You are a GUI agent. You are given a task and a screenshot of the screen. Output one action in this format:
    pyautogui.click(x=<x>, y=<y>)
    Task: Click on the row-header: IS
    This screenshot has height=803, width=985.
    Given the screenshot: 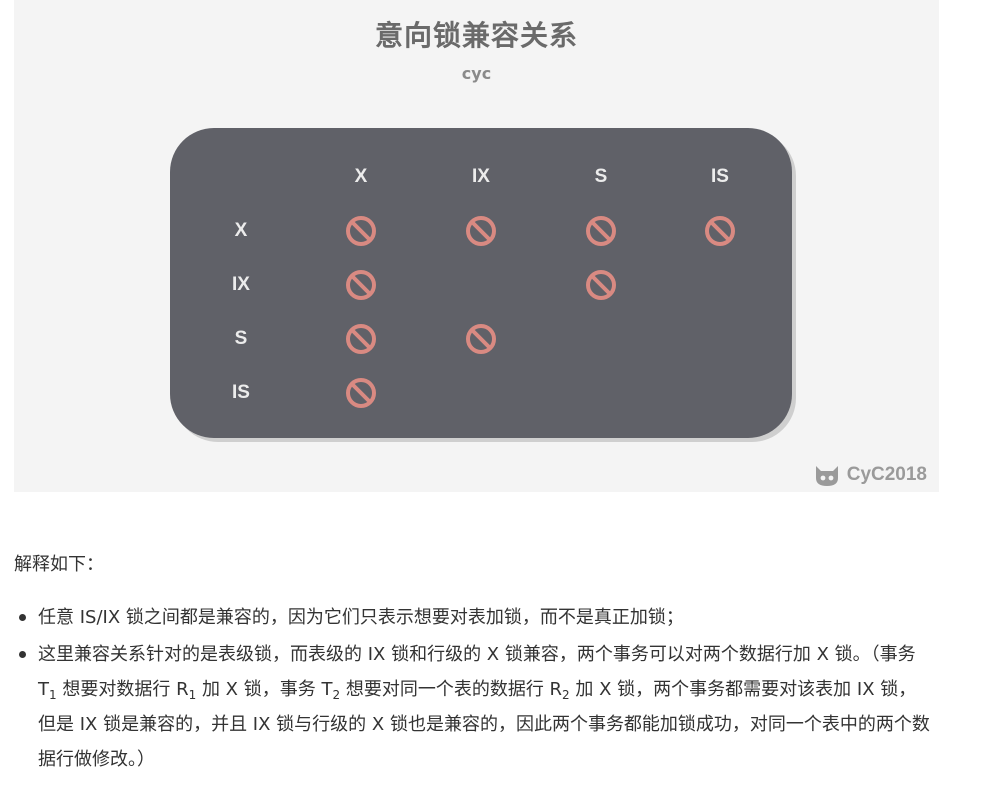 What is the action you would take?
    pyautogui.click(x=241, y=392)
    